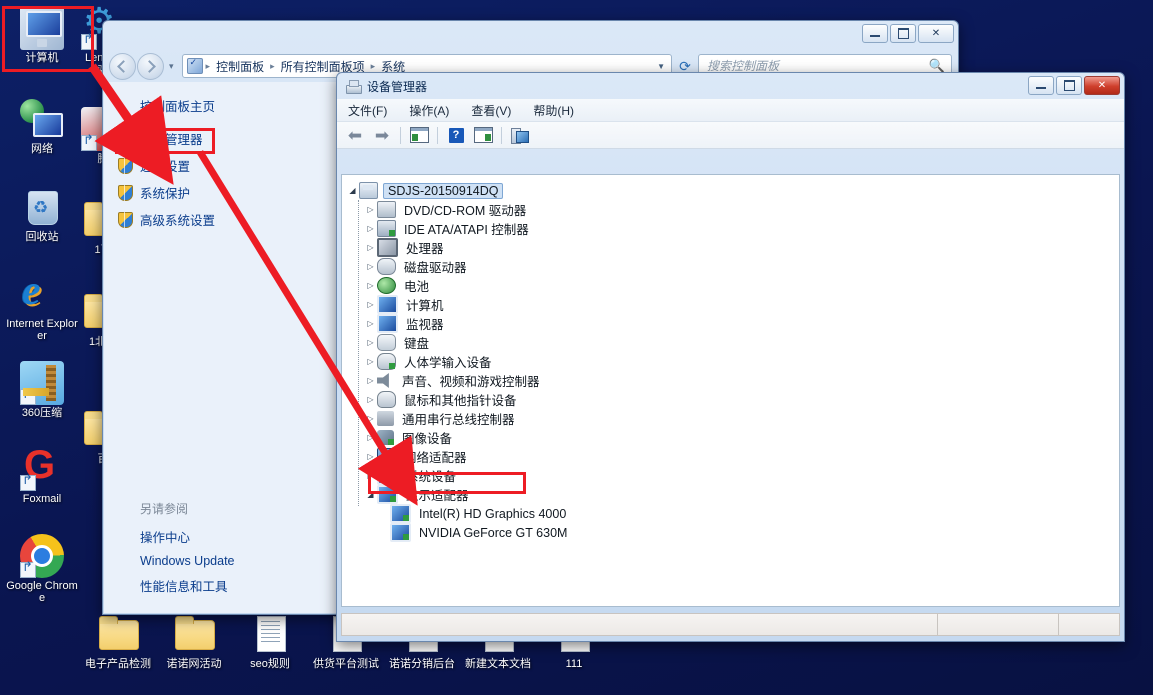  I want to click on desktop-icon-nuonuo-huodong: 诺诺网活动, so click(194, 641).